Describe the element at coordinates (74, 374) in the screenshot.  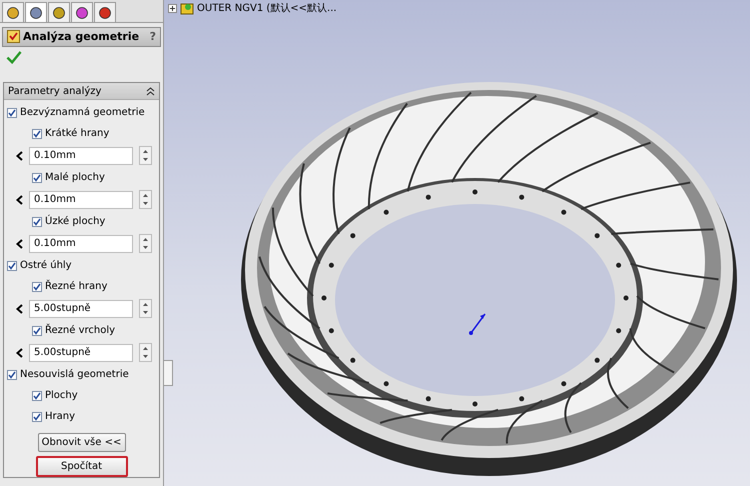
I see `checkbox-label: Nesouvislá geometrie` at that location.